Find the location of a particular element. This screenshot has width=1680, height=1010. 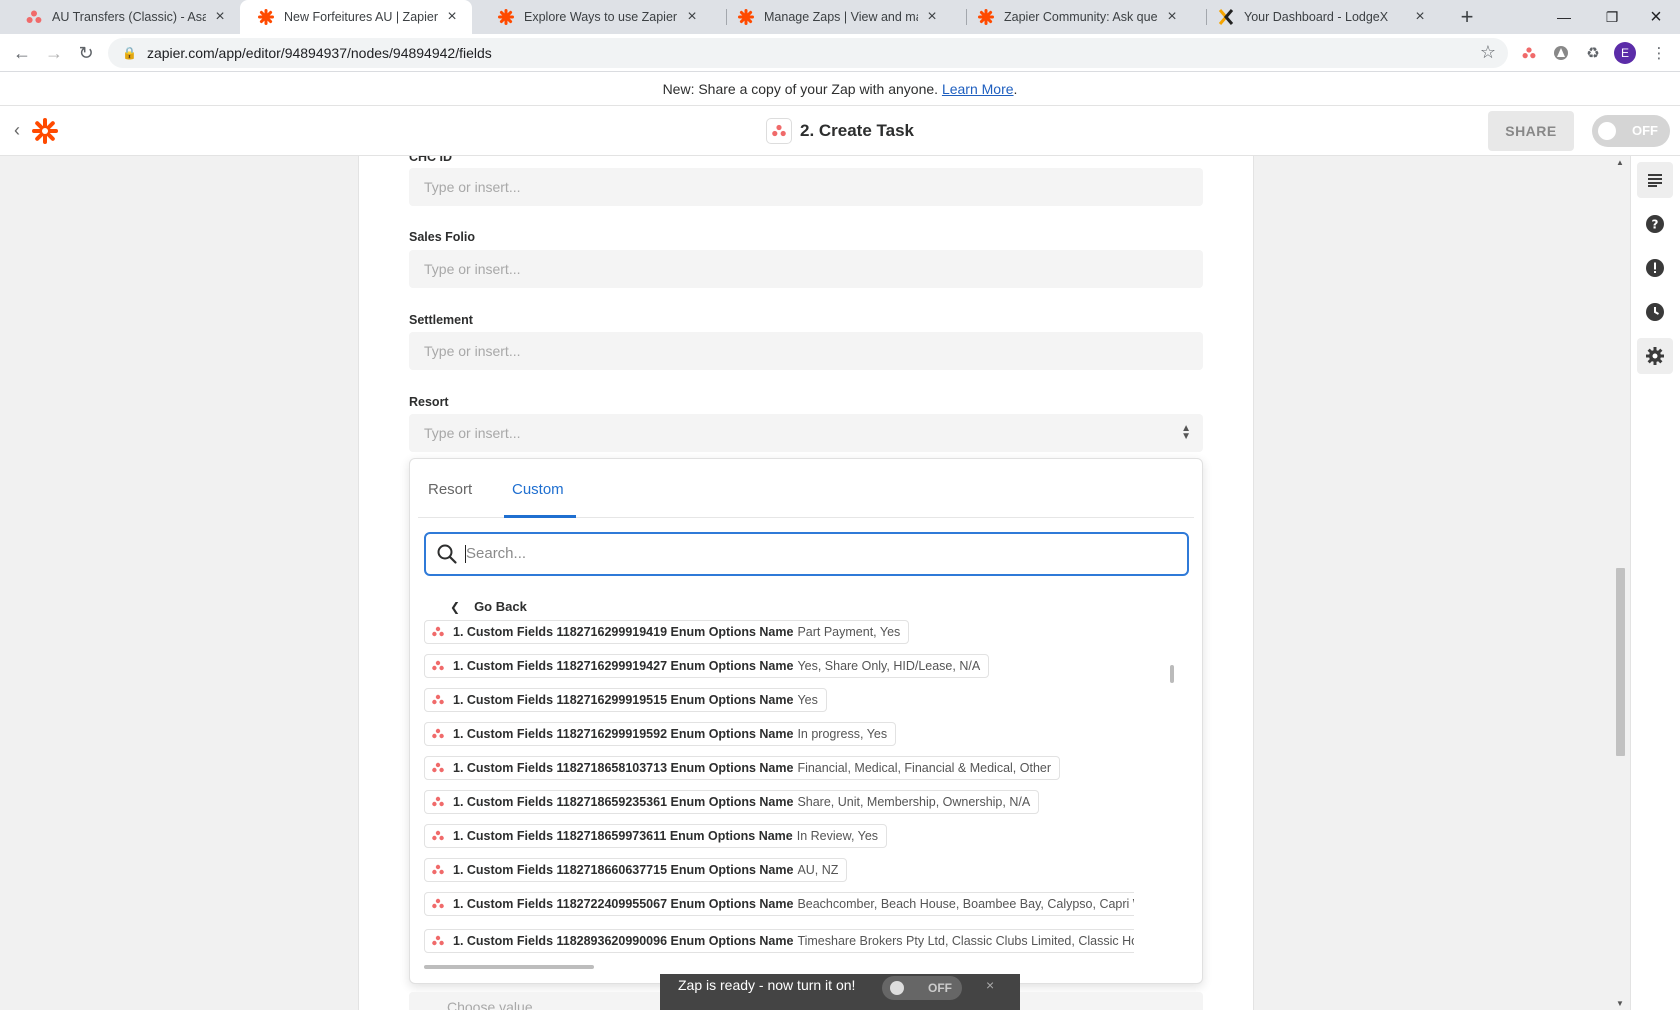

help-button: ? is located at coordinates (1655, 224).